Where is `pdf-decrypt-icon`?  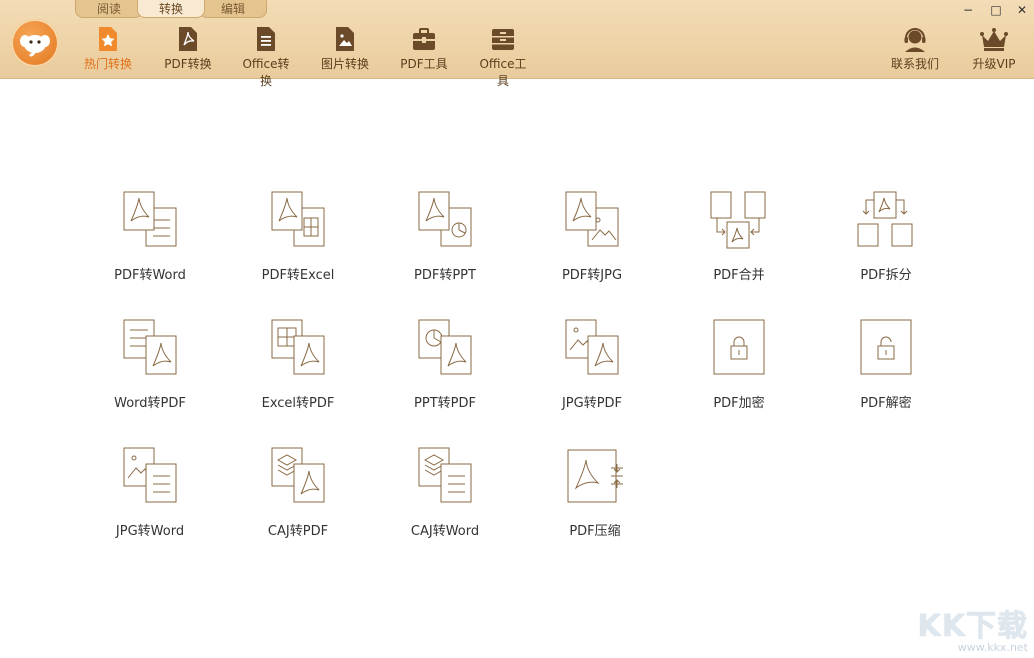 pdf-decrypt-icon is located at coordinates (886, 347).